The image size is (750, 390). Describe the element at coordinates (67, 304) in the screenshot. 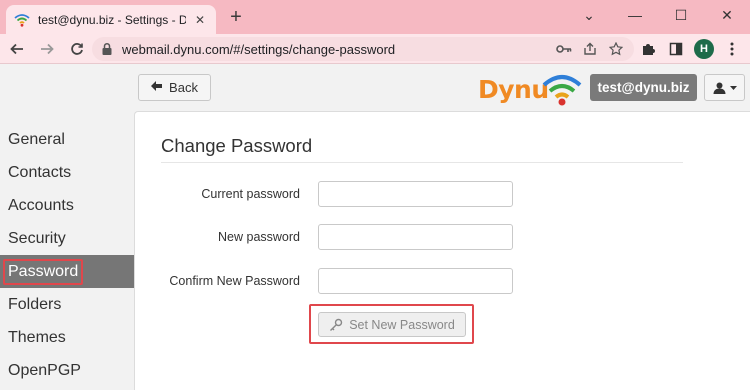

I see `sidebar-item-folders: Folders` at that location.